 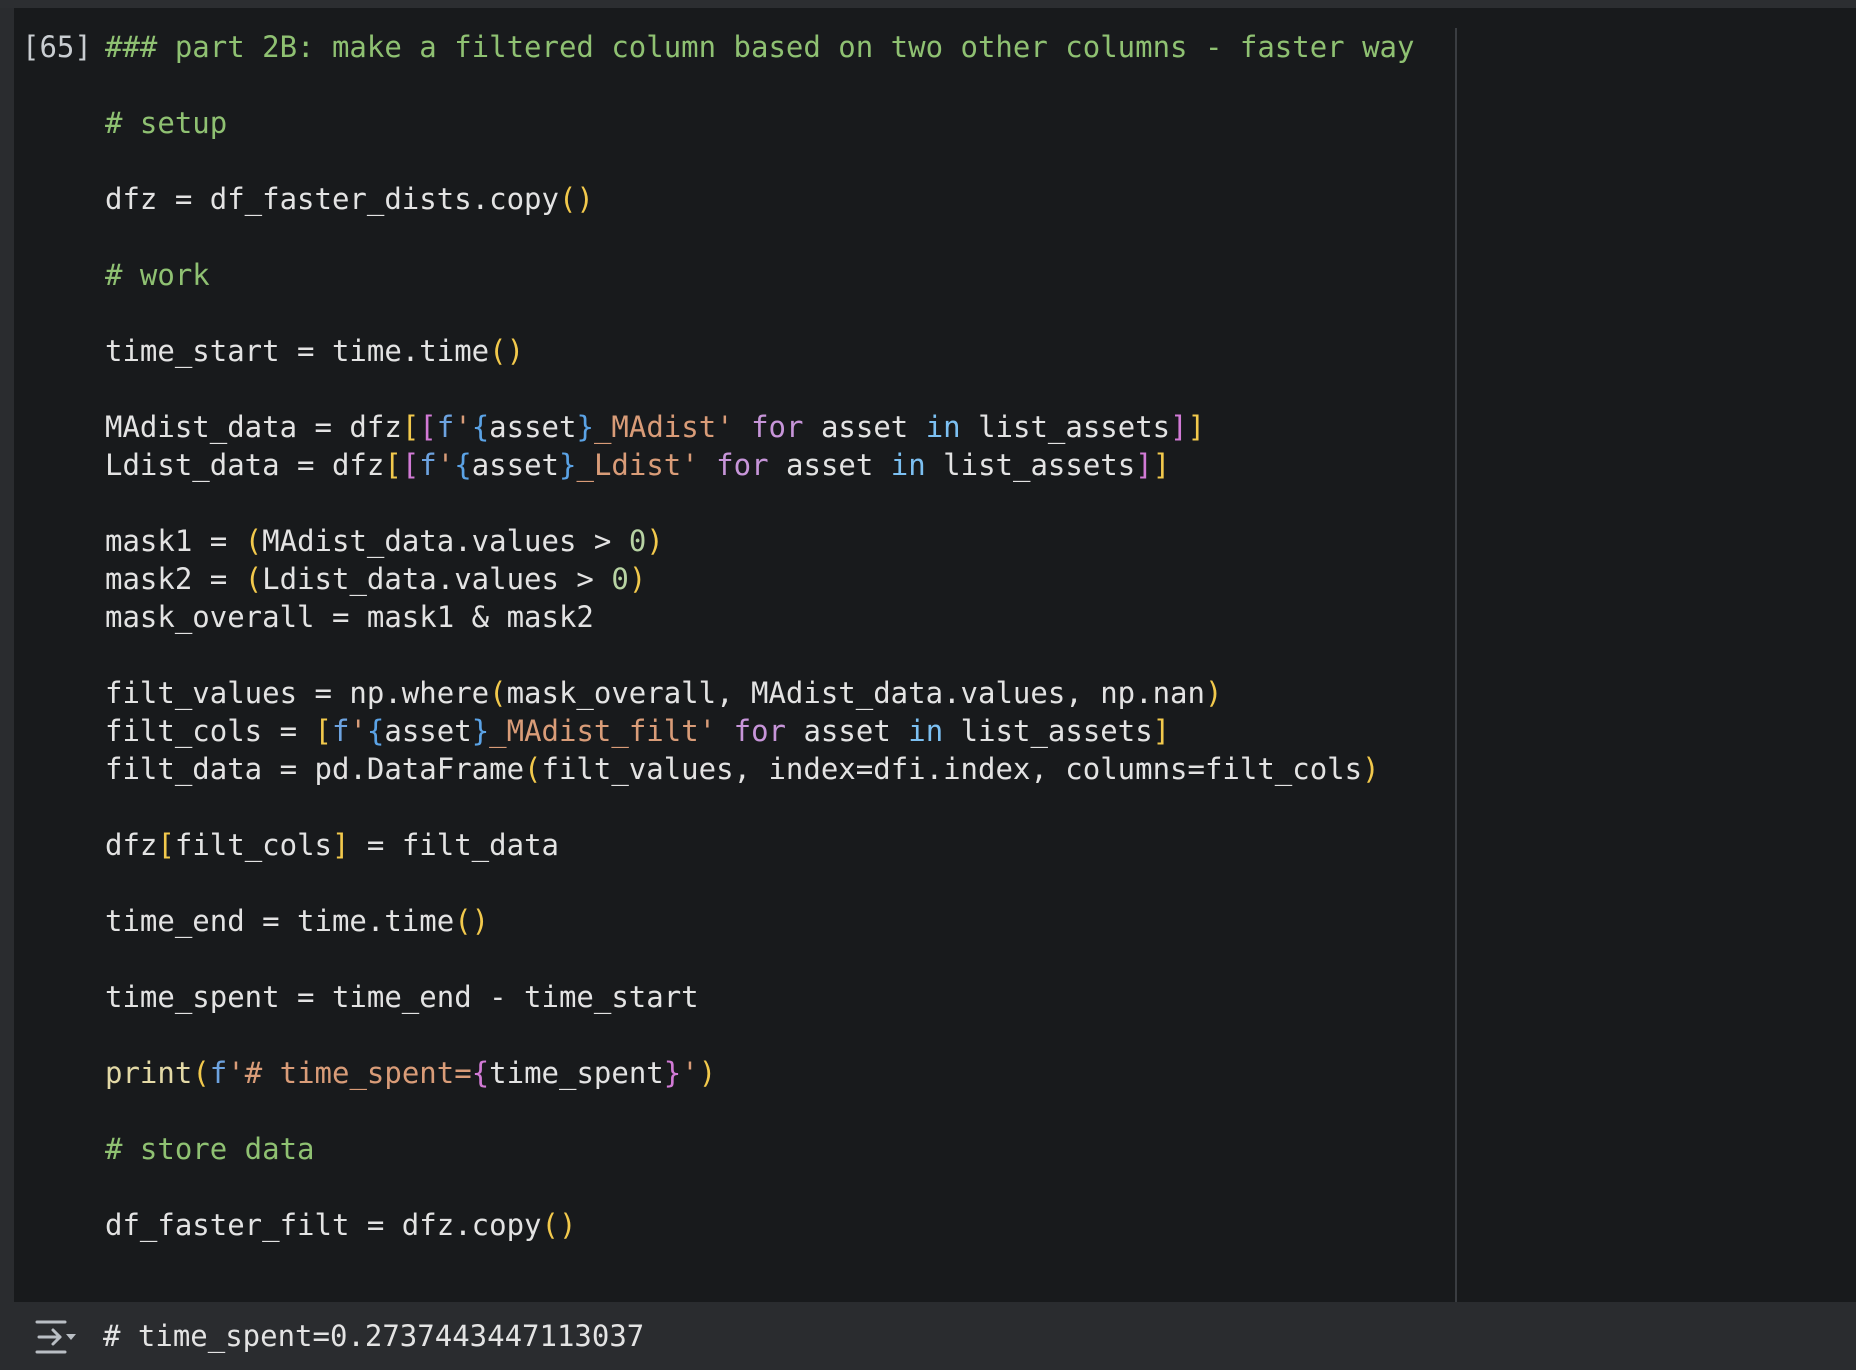 I want to click on code-line: print(f'# time_spent={time_spent}'), so click(x=775, y=1073).